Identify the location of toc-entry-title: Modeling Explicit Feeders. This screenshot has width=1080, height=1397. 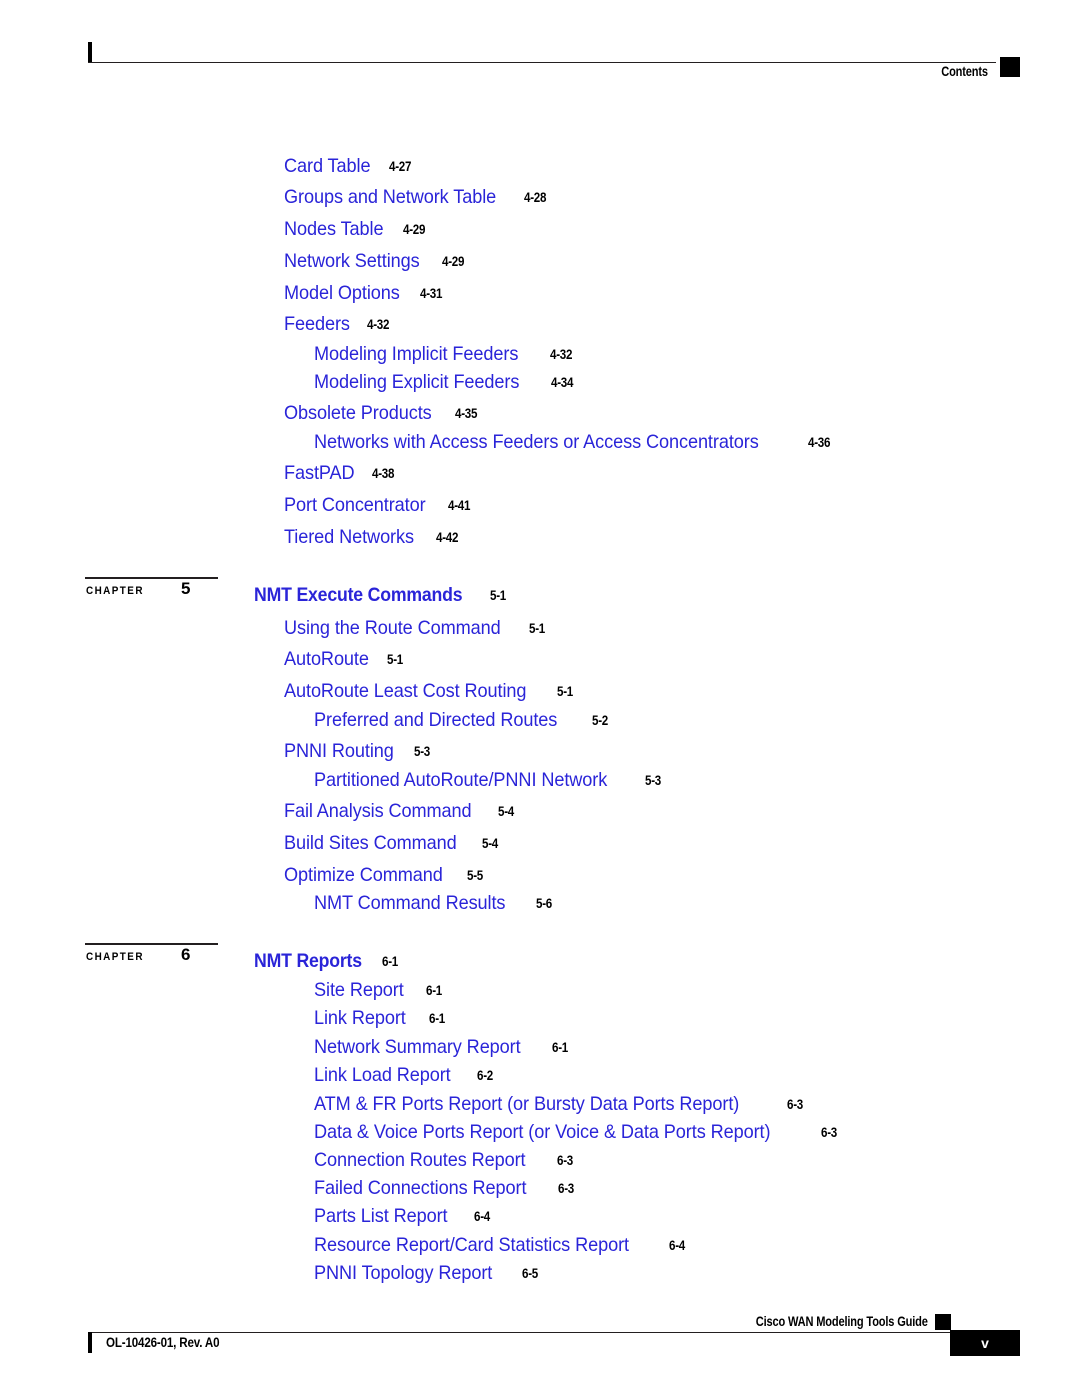
(416, 382).